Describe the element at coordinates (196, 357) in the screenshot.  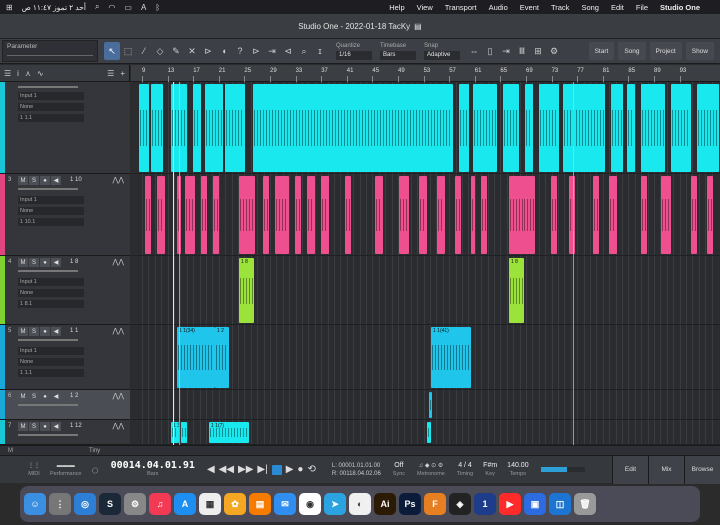
I see `audio-clip: 1 1(34)` at that location.